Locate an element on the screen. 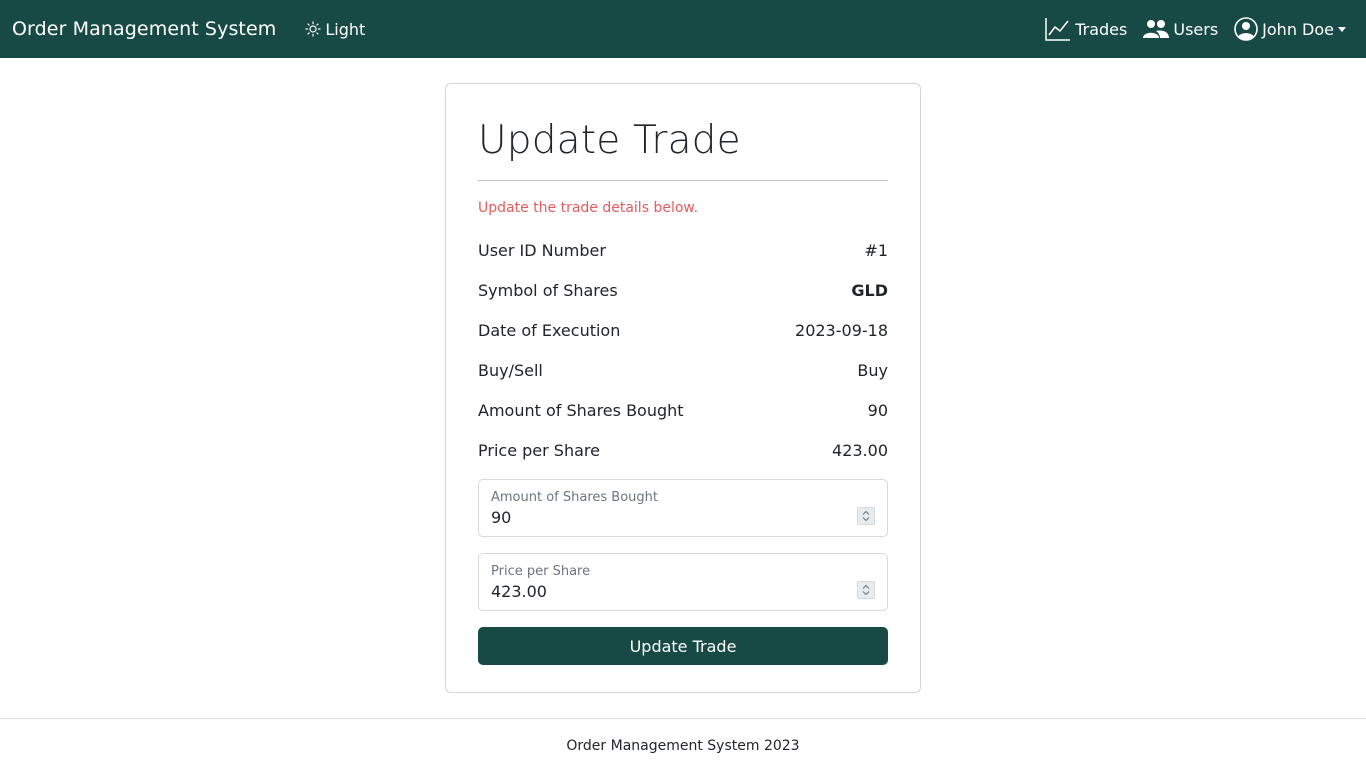  price-field: Price per Share is located at coordinates (683, 582).